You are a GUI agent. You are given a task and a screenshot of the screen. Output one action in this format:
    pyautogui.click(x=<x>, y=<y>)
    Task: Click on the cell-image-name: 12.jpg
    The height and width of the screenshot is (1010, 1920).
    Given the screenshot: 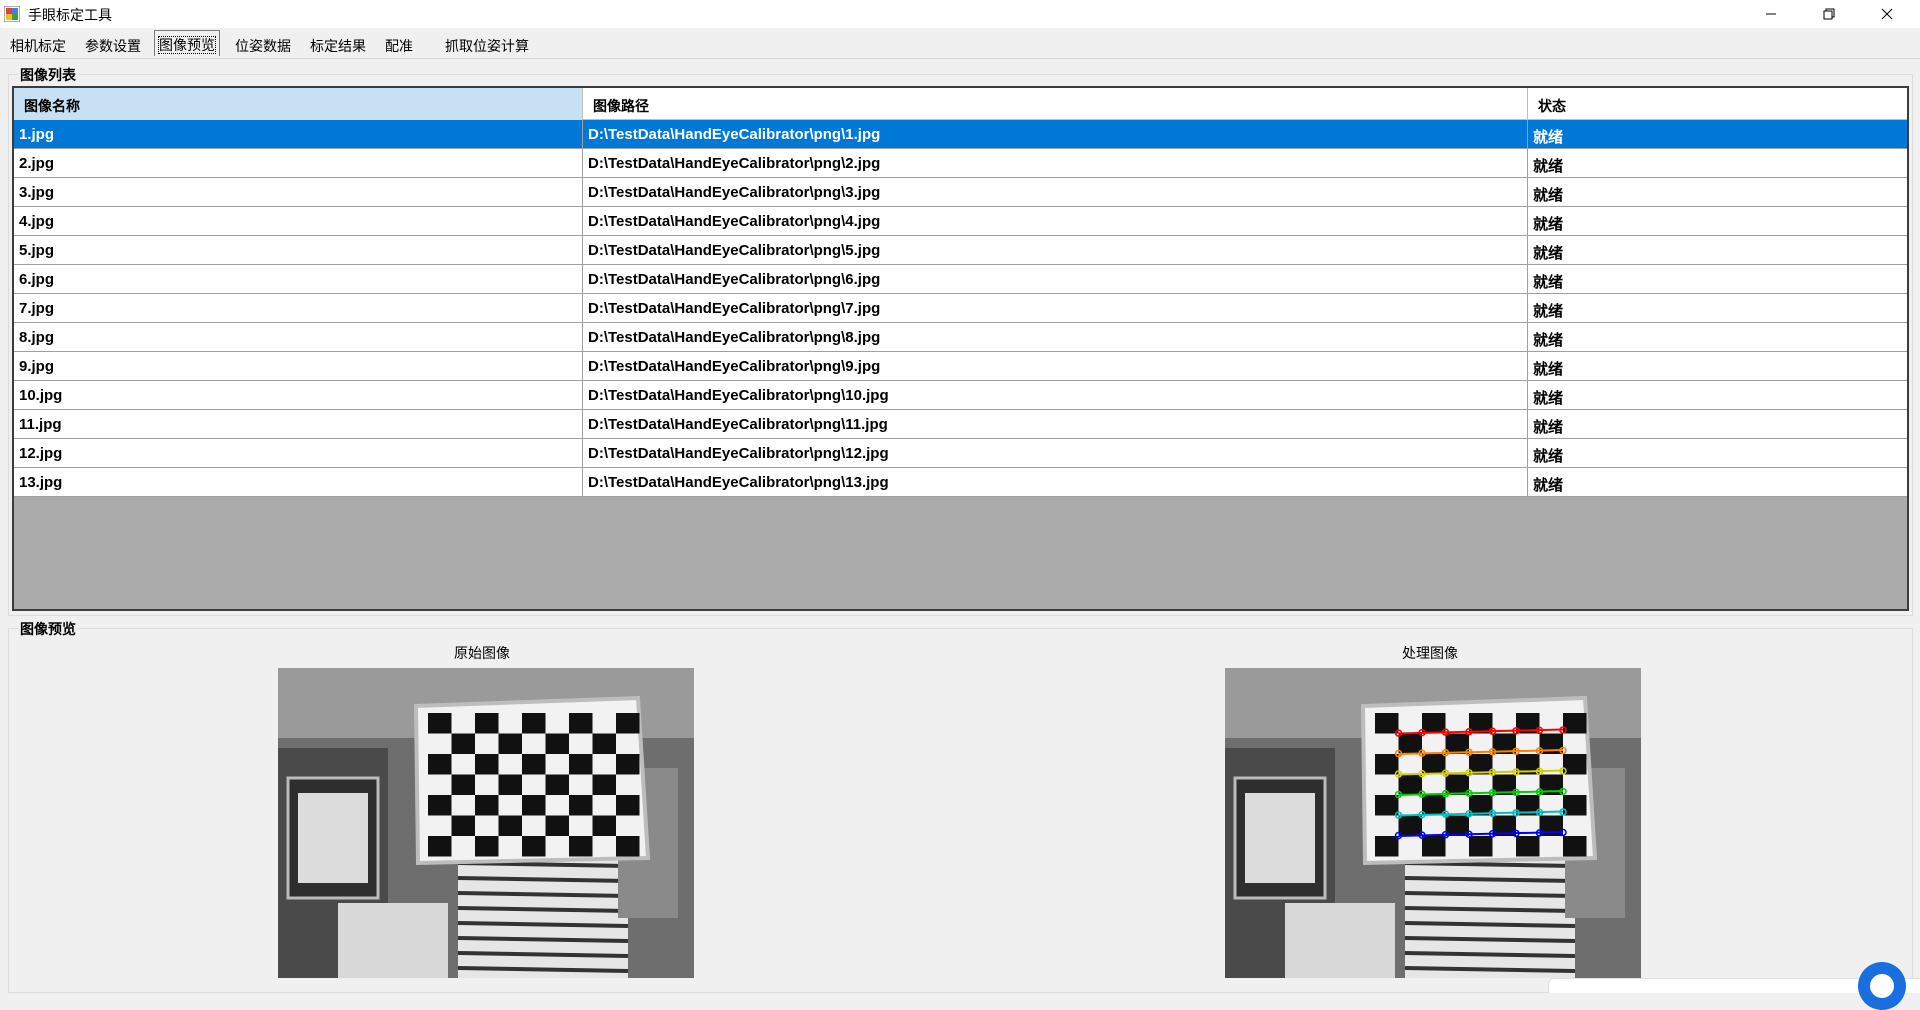 What is the action you would take?
    pyautogui.click(x=298, y=453)
    